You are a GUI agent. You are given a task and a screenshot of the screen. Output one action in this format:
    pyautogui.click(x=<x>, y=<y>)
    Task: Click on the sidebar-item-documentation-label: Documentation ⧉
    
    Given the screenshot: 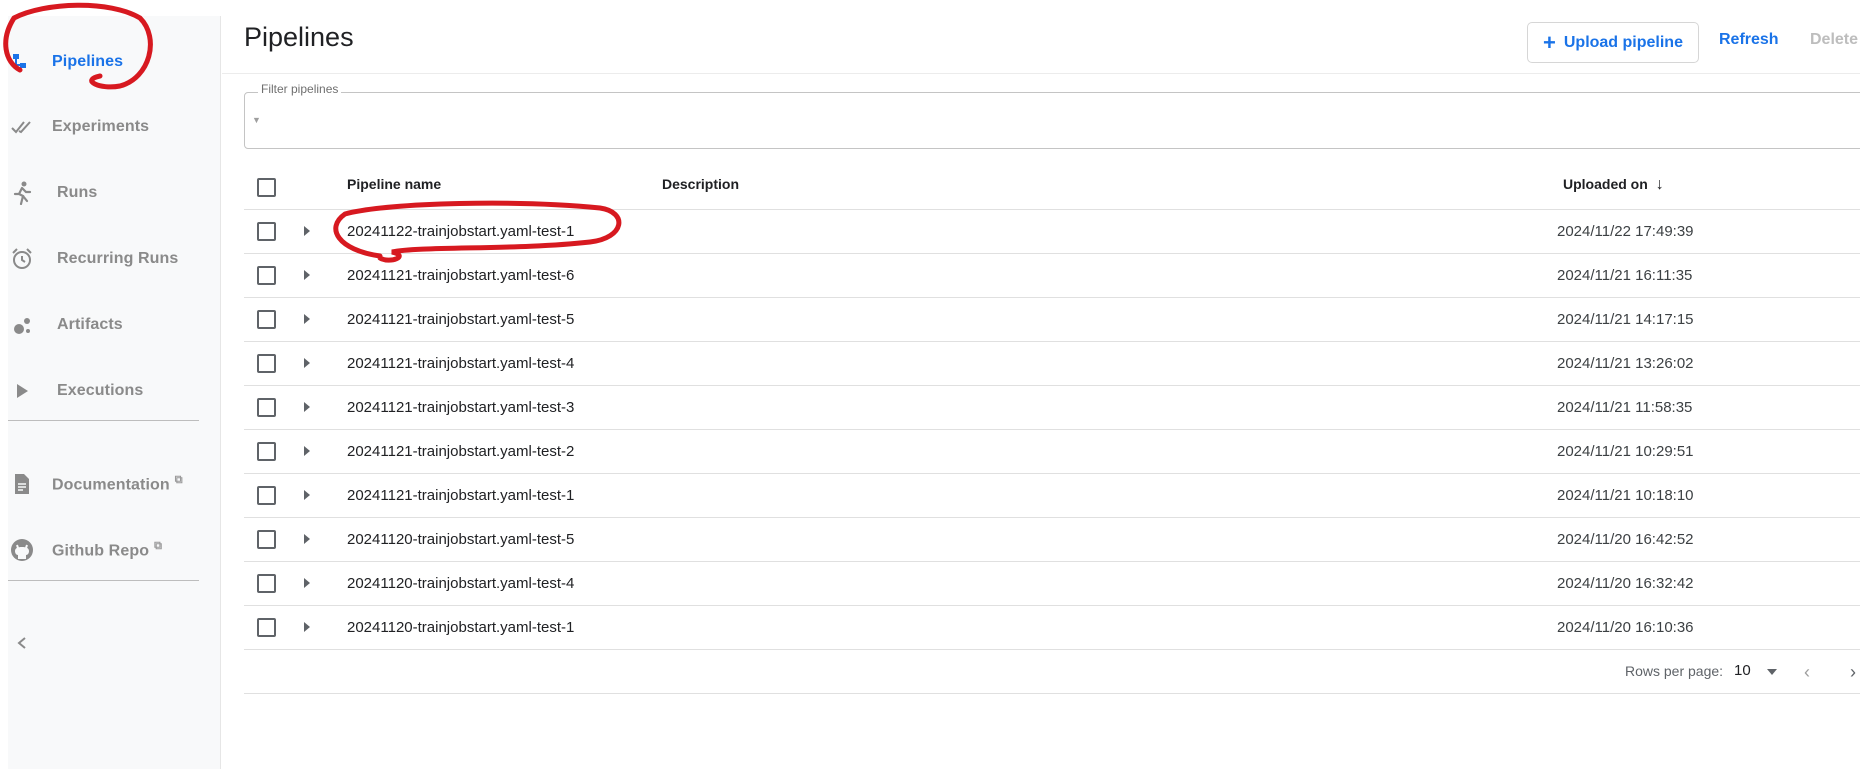 What is the action you would take?
    pyautogui.click(x=117, y=483)
    